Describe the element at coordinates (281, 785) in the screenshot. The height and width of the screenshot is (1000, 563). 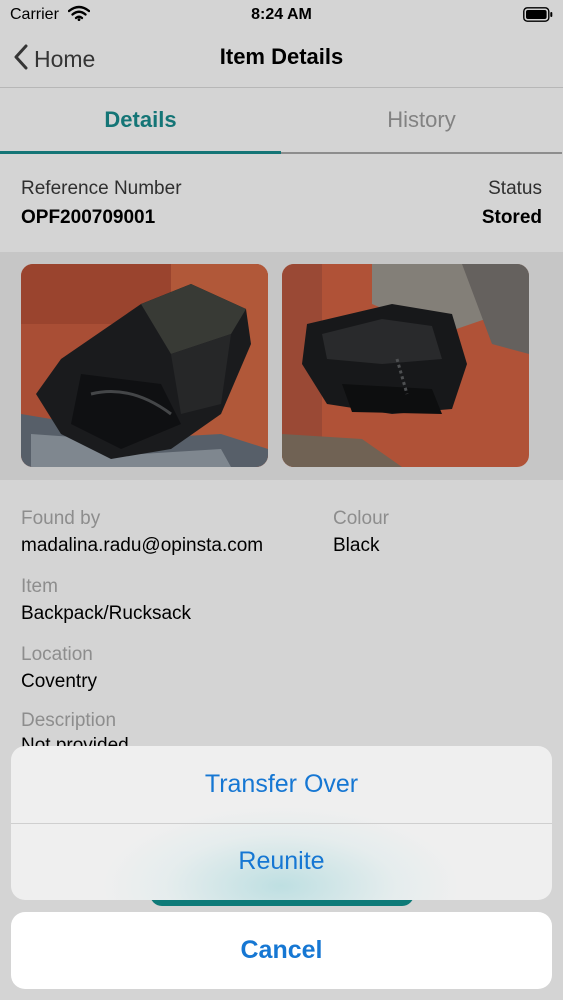
I see `transfer-over-button: Transfer Over` at that location.